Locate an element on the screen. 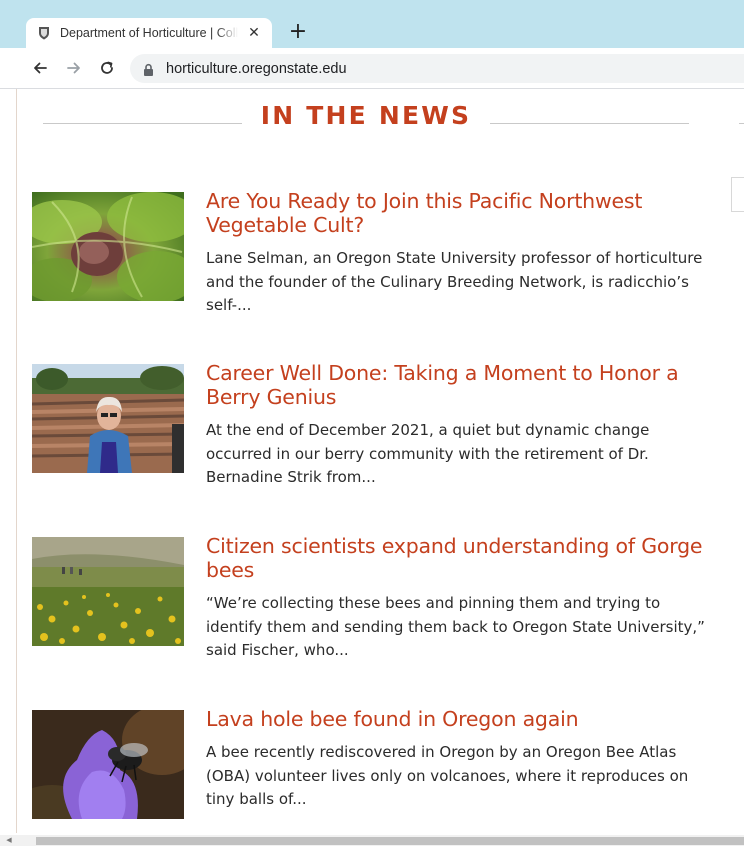  scroll-left-icon: ◀ is located at coordinates (9, 840).